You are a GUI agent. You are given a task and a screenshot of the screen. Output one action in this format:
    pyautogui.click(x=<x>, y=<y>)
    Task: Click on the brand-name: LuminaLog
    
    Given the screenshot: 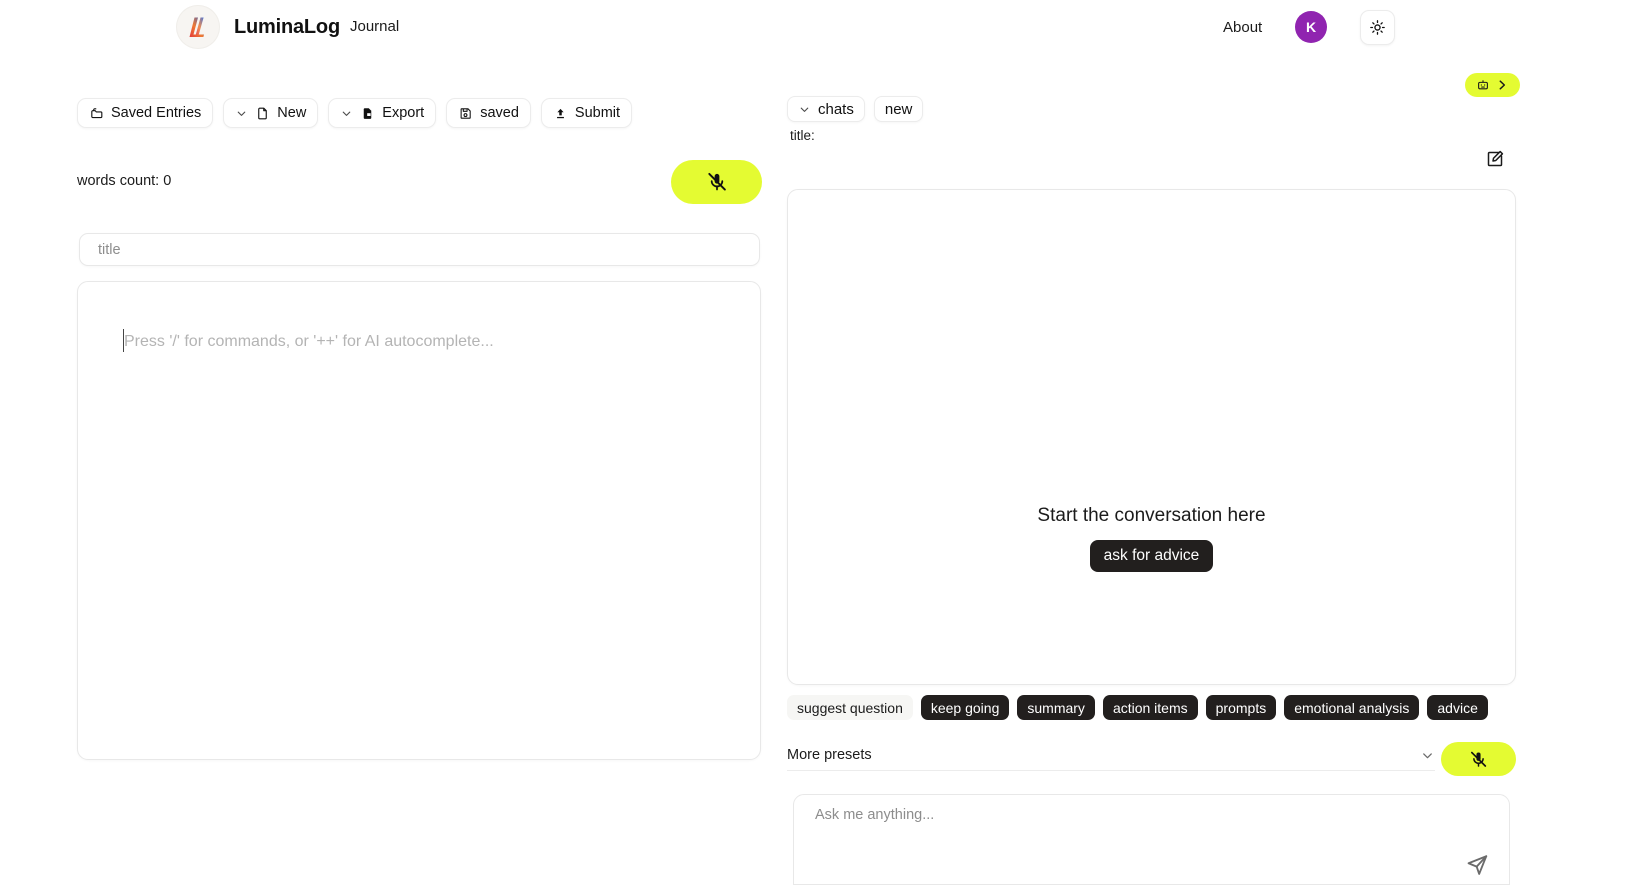 What is the action you would take?
    pyautogui.click(x=287, y=26)
    